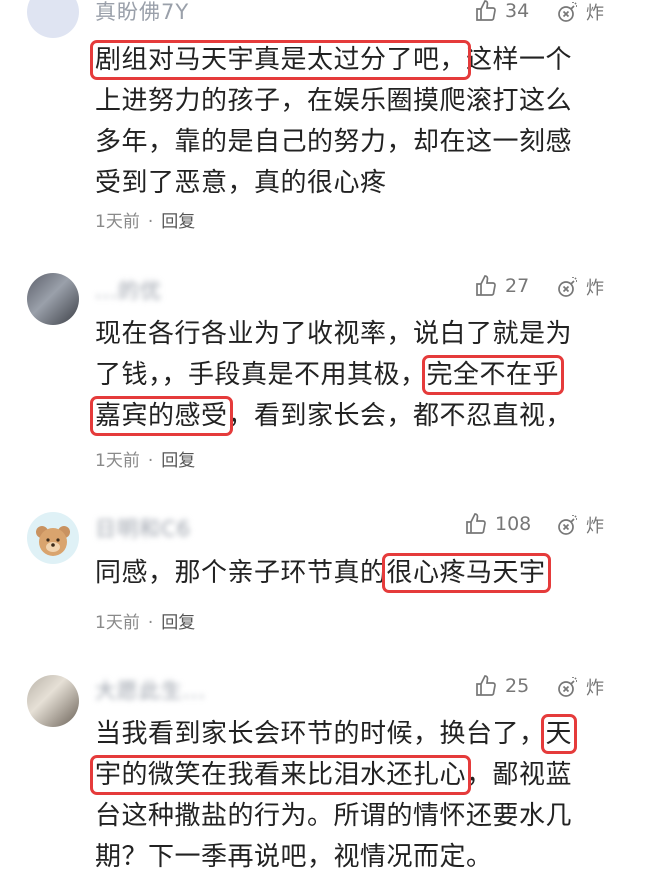 The width and height of the screenshot is (647, 878). What do you see at coordinates (501, 11) in the screenshot?
I see `like-button: 34` at bounding box center [501, 11].